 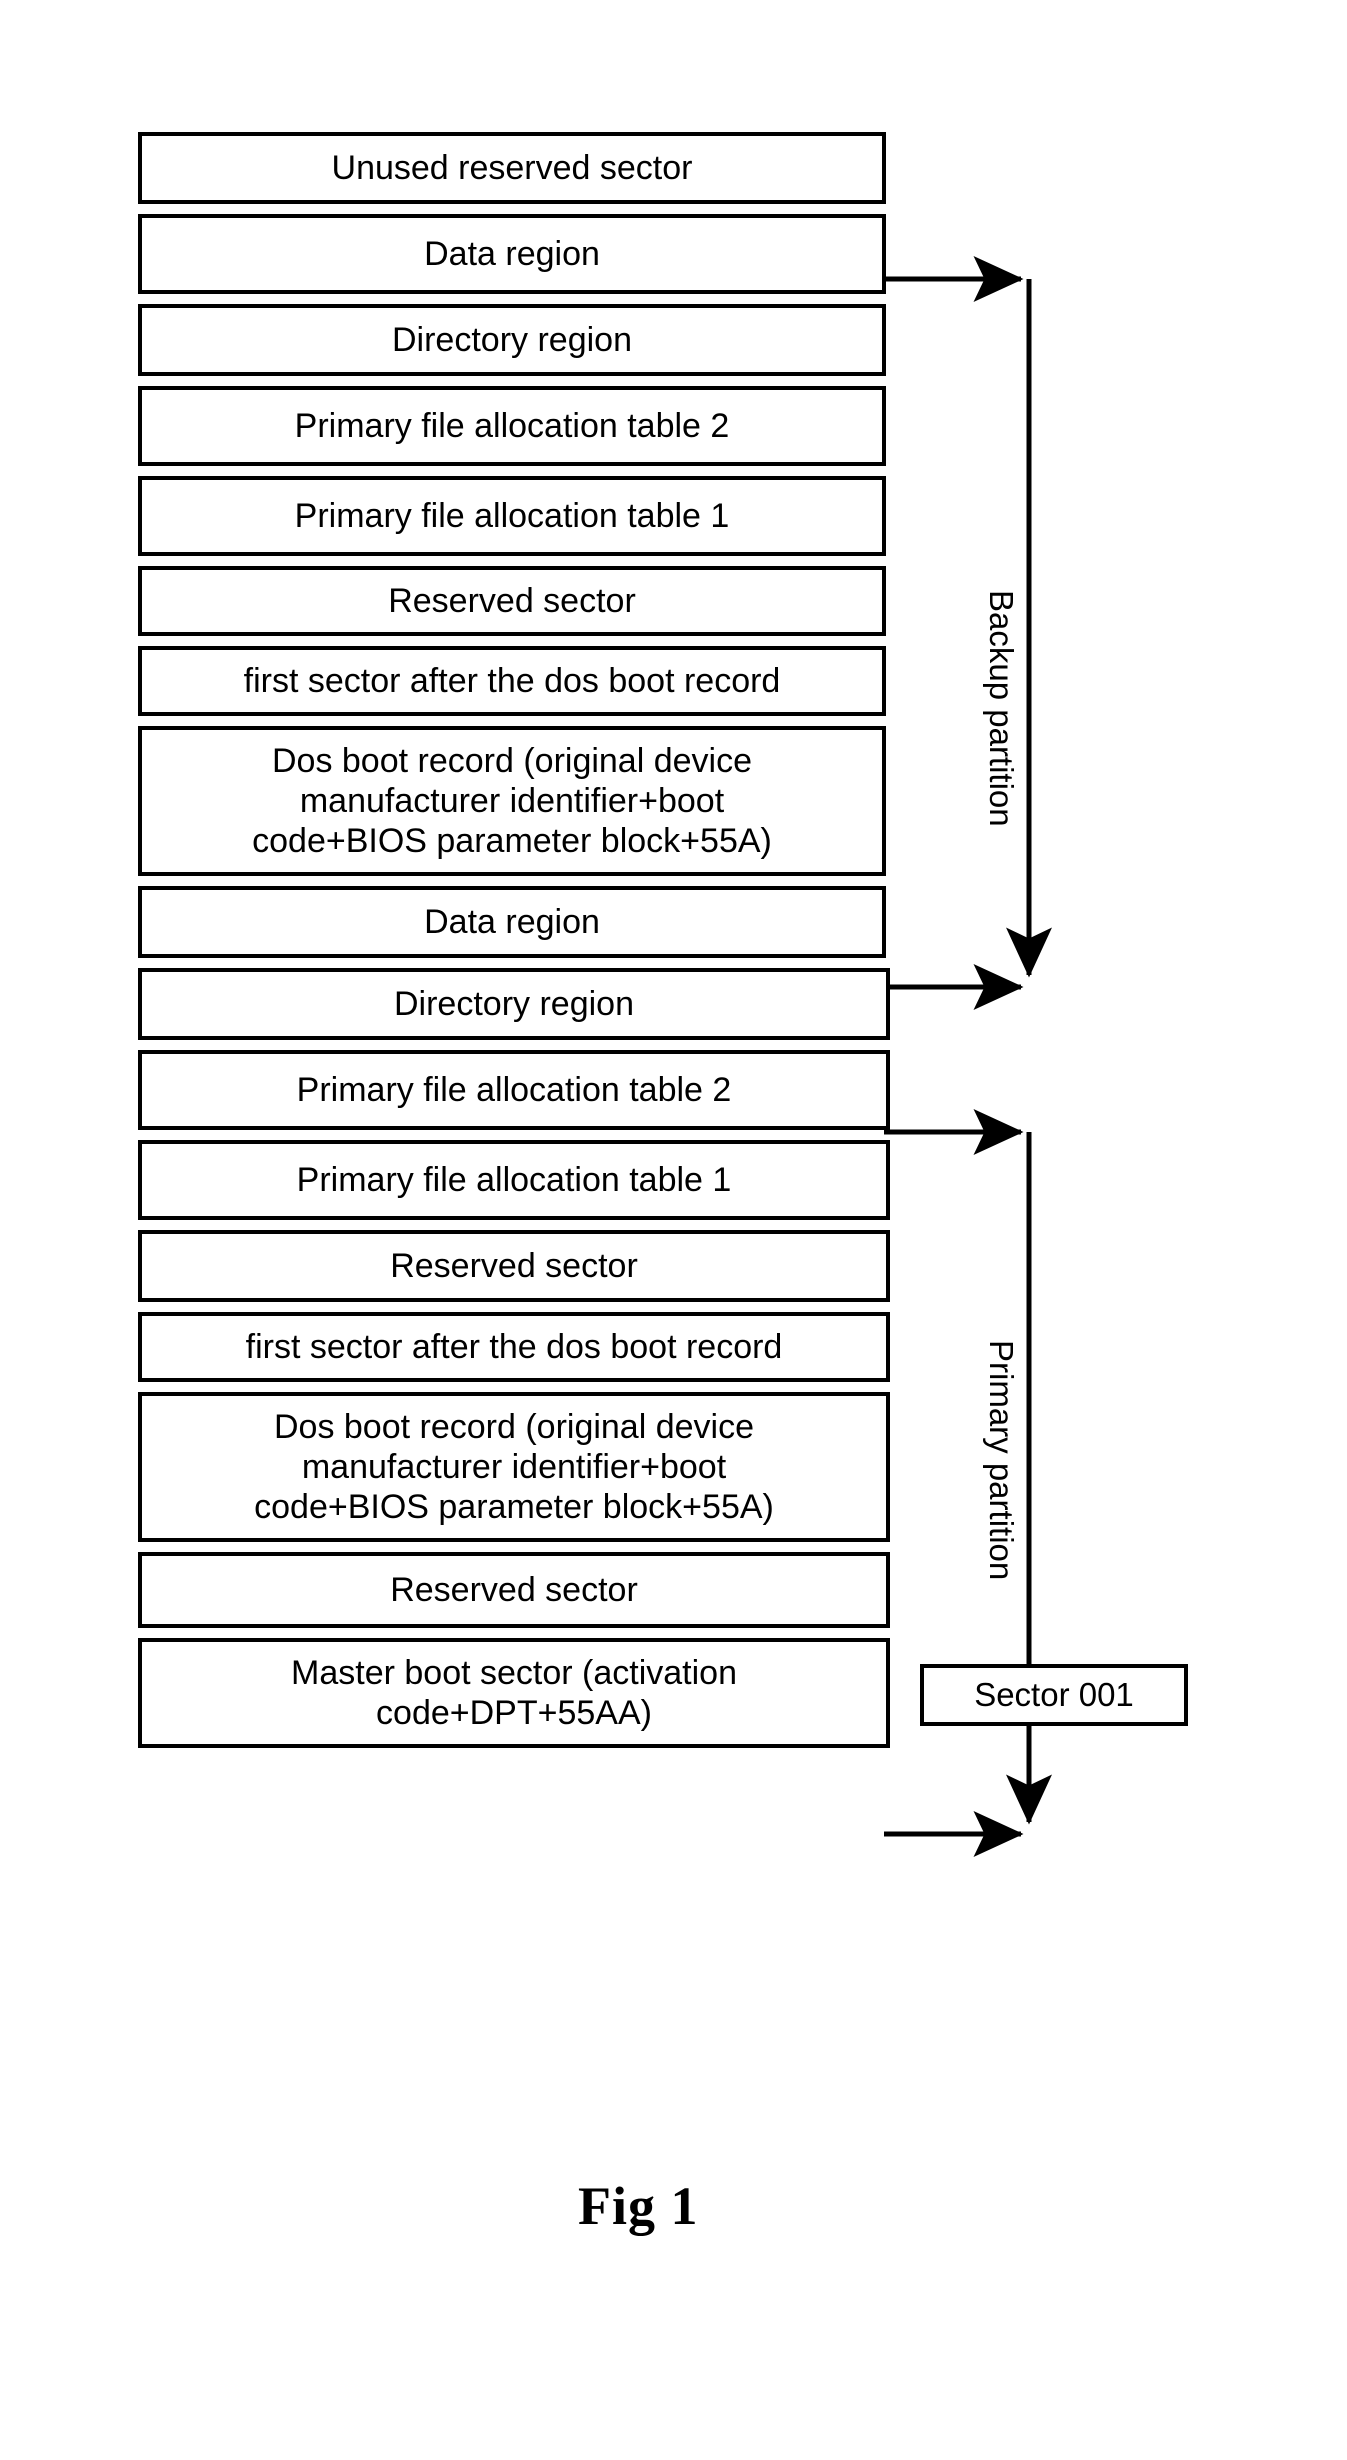 I want to click on backup-partition-label: Backup partition, so click(x=1001, y=708).